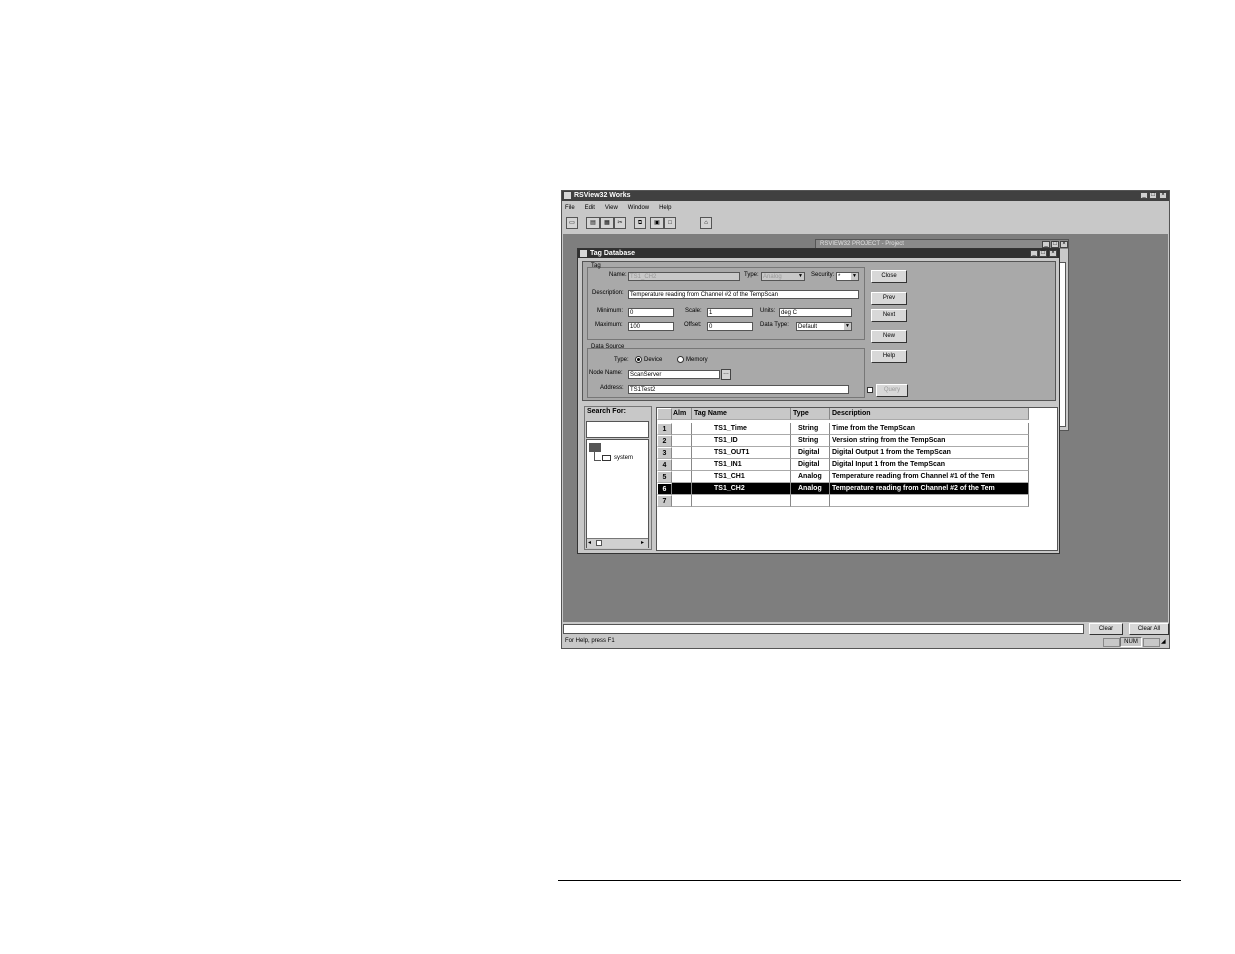 This screenshot has width=1235, height=954. I want to click on scroll-right-icon: ▸, so click(642, 543).